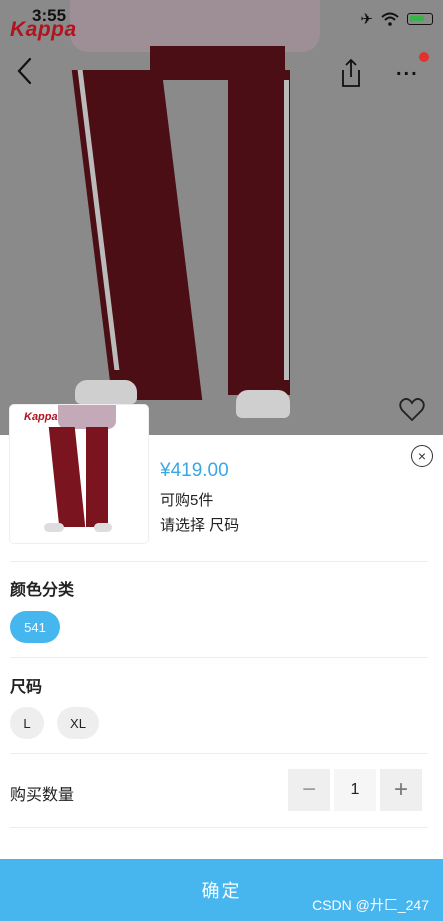 This screenshot has width=443, height=921. I want to click on size-section-title: 尺码, so click(26, 687).